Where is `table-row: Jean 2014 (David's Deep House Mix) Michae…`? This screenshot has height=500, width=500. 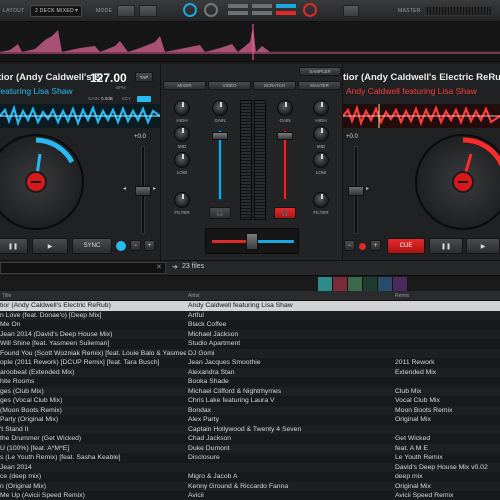
table-row: Jean 2014 (David's Deep House Mix) Michae… is located at coordinates (250, 334).